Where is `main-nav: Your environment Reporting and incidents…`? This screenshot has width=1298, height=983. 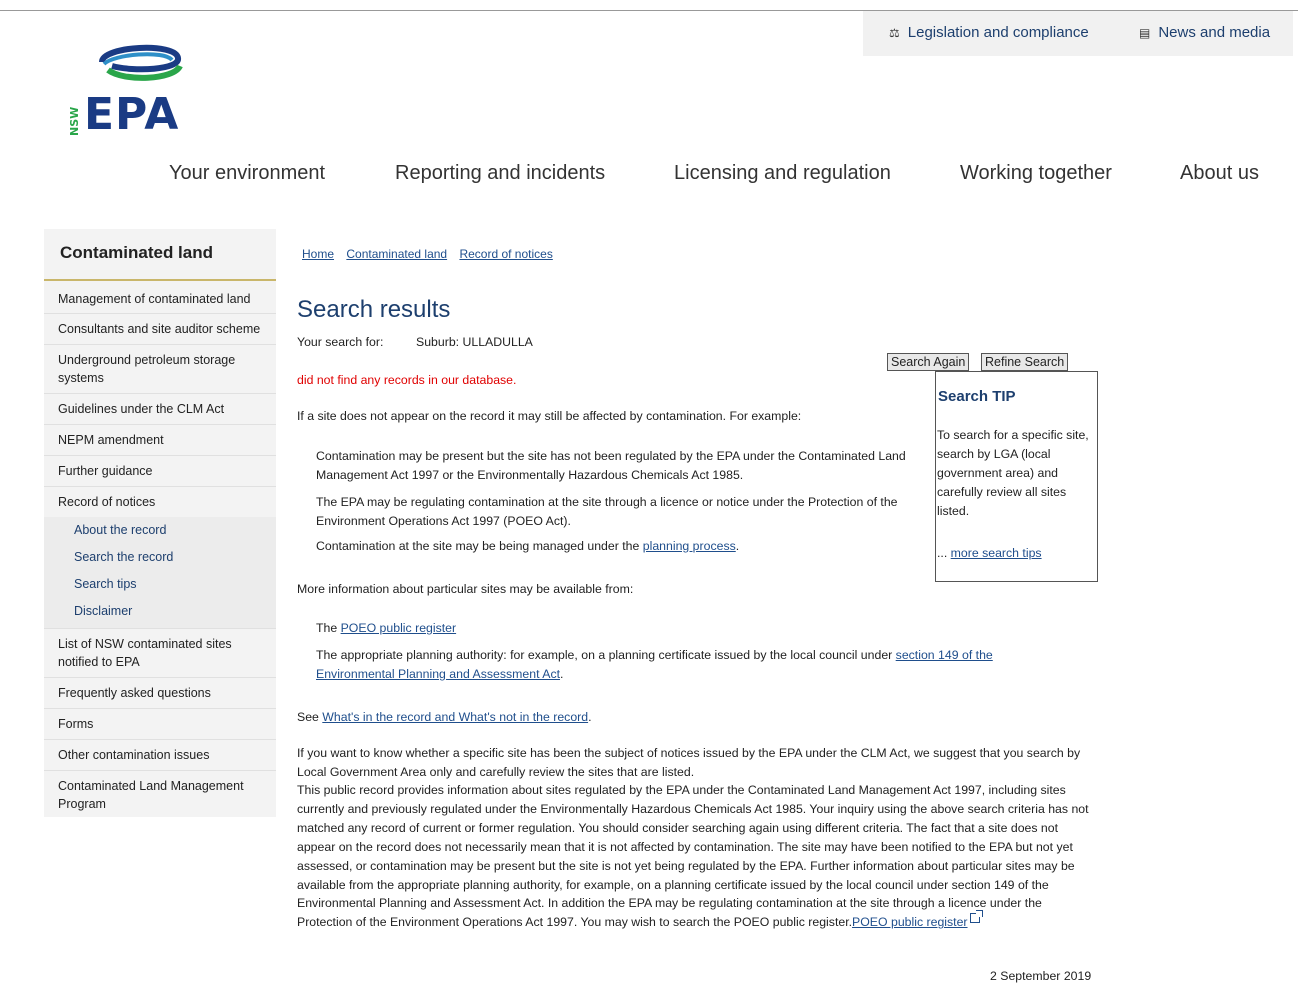
main-nav: Your environment Reporting and incidents… is located at coordinates (649, 177).